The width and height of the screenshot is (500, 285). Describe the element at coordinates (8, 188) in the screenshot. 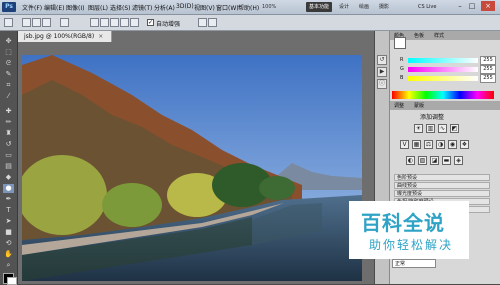

I see `dodge-tool-icon: ●` at that location.